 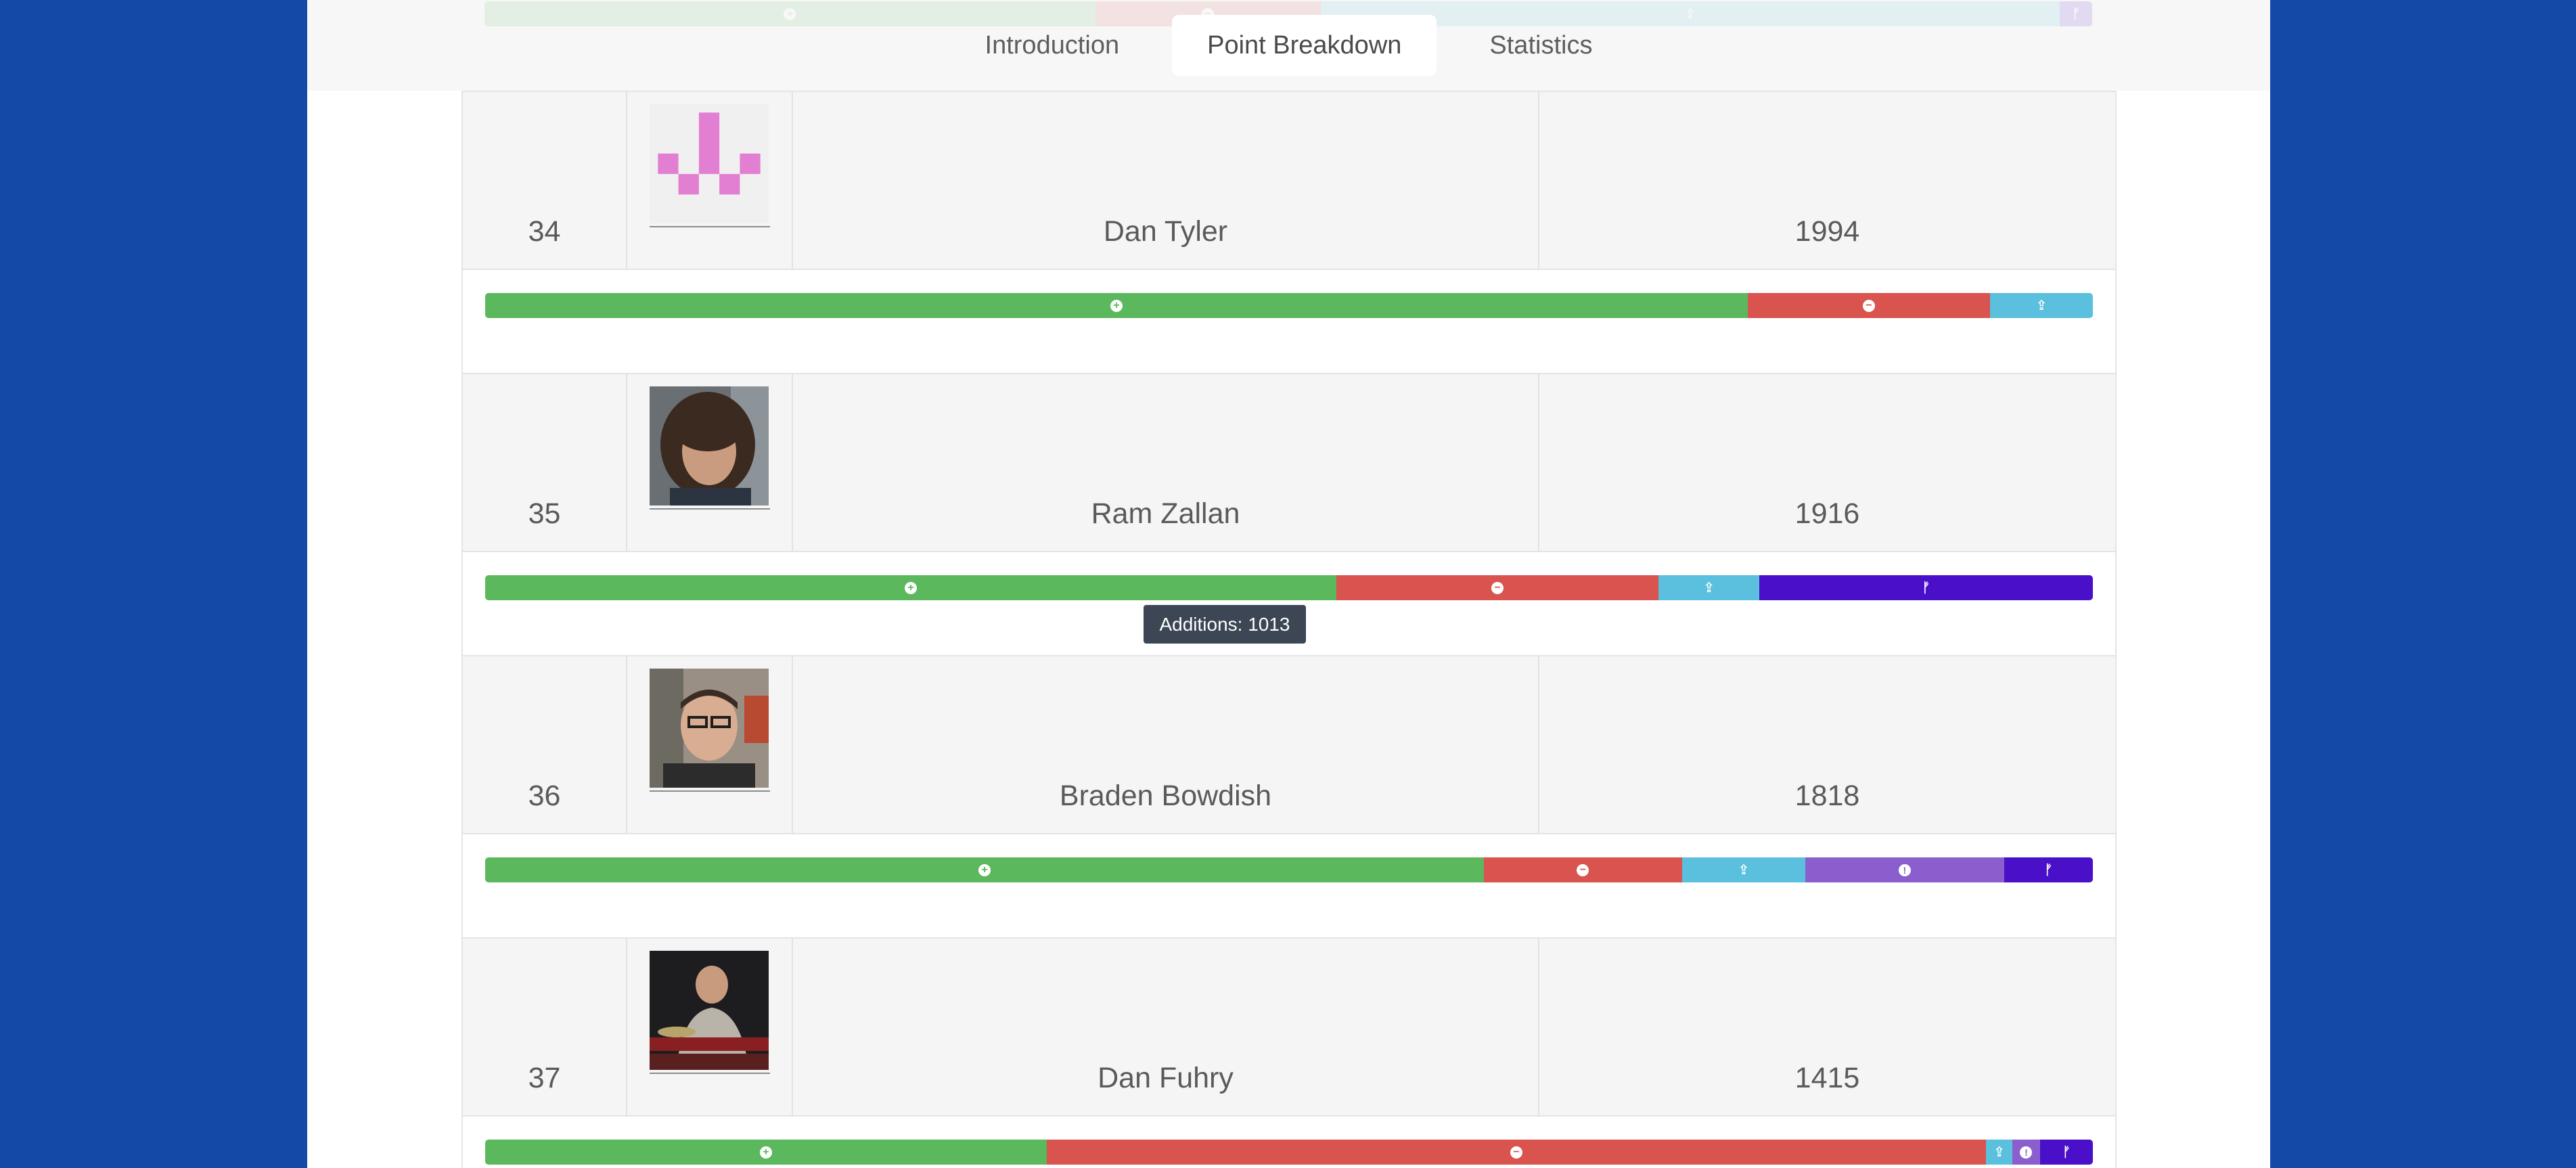 What do you see at coordinates (1827, 1078) in the screenshot?
I see `score-value: 1415` at bounding box center [1827, 1078].